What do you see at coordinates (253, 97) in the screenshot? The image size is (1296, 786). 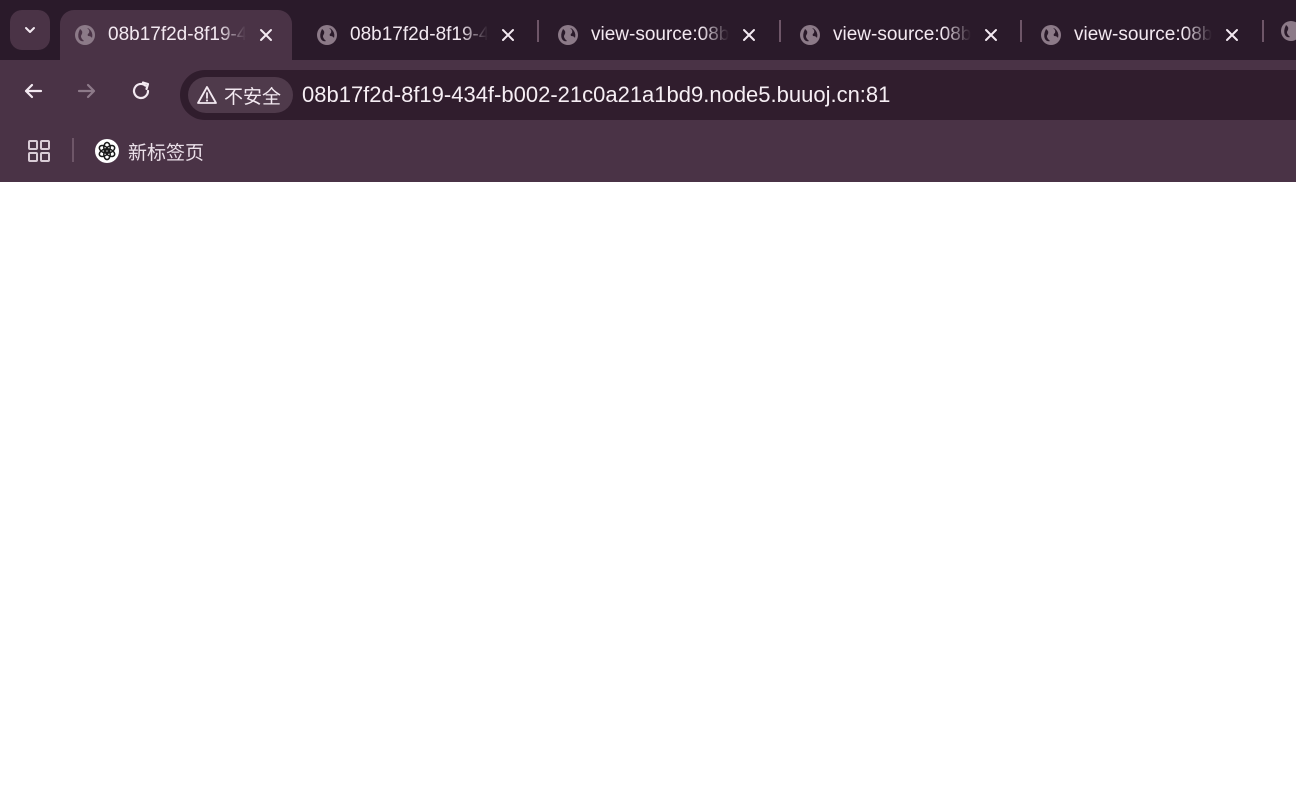 I see `security-label: 不安全` at bounding box center [253, 97].